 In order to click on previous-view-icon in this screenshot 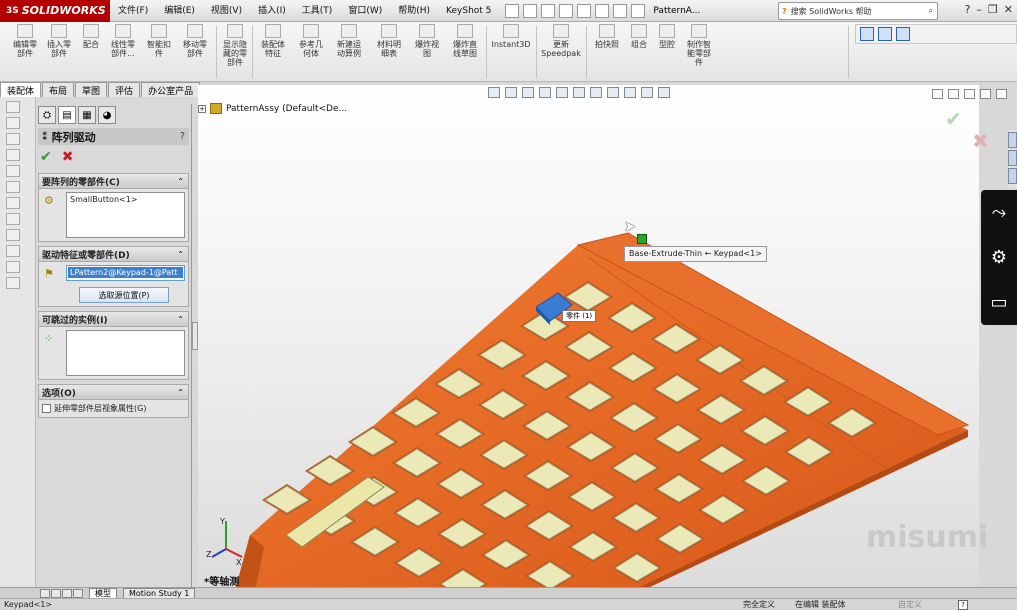, I will do `click(528, 92)`.